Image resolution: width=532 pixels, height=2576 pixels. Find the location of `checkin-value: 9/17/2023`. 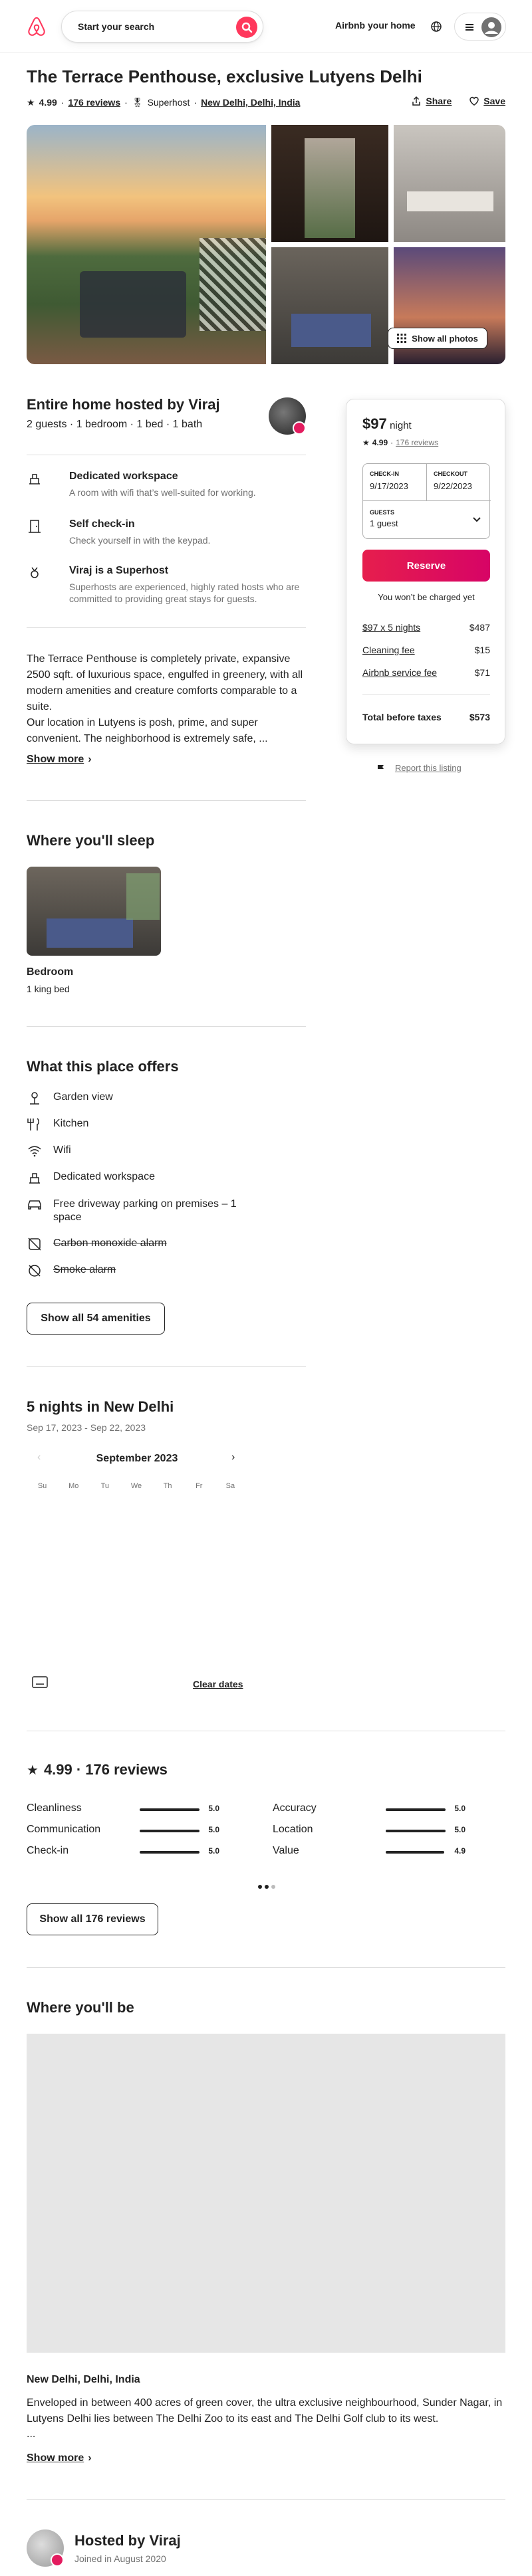

checkin-value: 9/17/2023 is located at coordinates (389, 486).